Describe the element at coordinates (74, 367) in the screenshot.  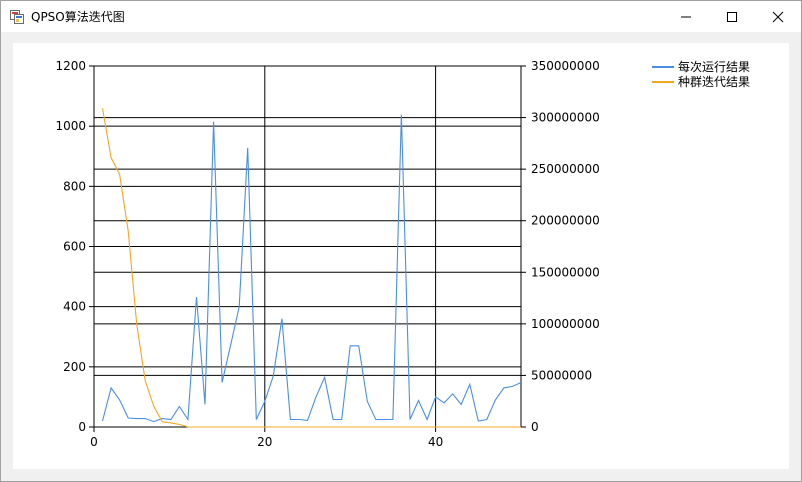
I see `y-left-tick-label: 200` at that location.